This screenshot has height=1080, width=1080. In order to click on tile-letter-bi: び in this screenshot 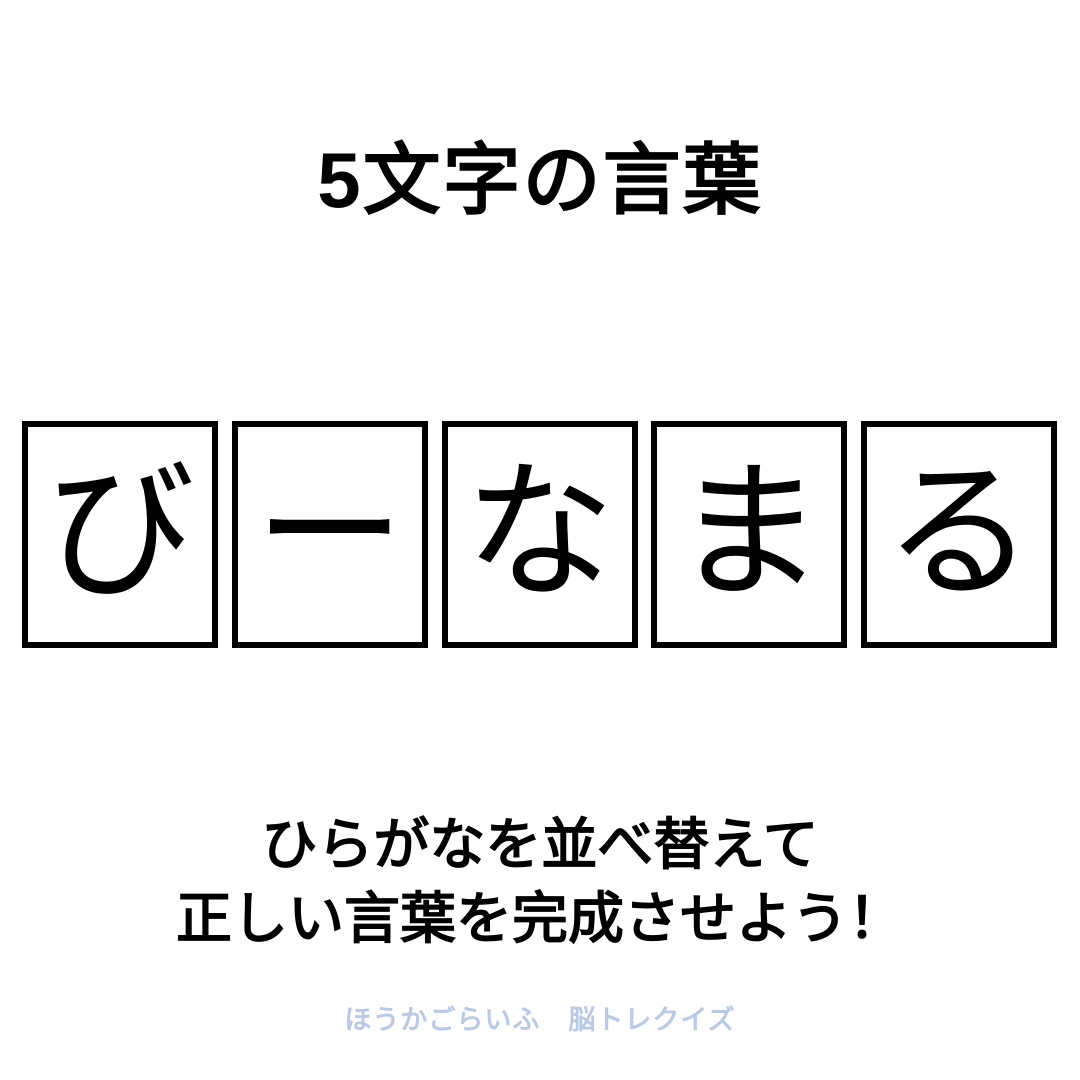, I will do `click(119, 532)`.